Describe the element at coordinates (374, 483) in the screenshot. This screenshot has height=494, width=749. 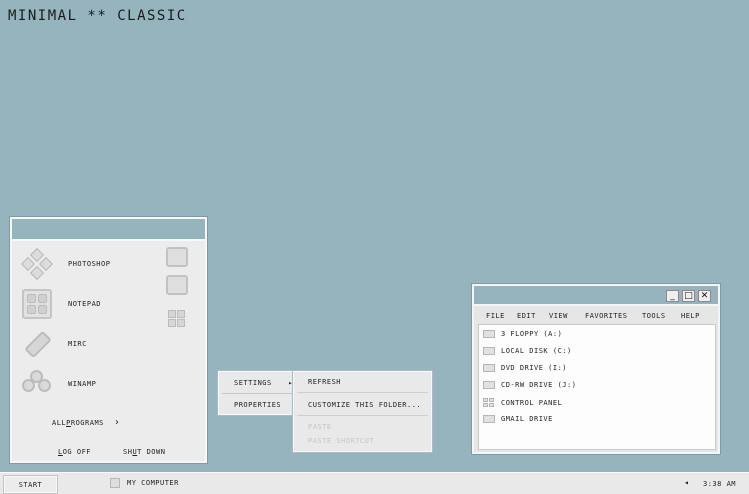
I see `taskbar: START MY COMPUTER ◂ 3:38 AM` at that location.